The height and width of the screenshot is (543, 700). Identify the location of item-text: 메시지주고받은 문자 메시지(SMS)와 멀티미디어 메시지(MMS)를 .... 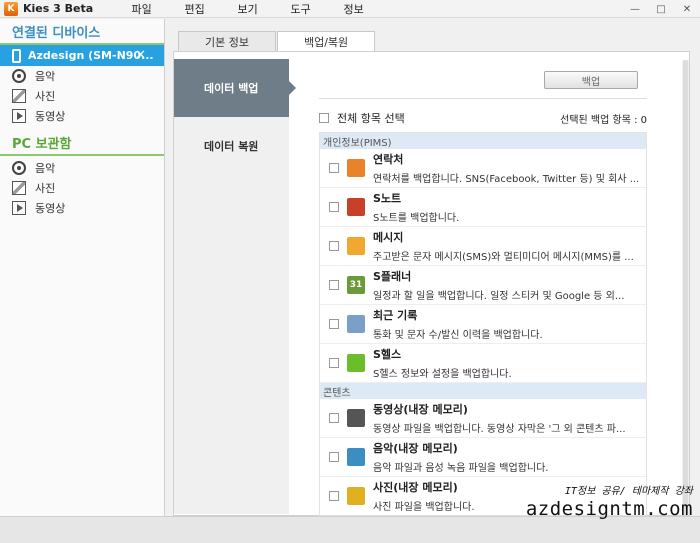
(509, 246).